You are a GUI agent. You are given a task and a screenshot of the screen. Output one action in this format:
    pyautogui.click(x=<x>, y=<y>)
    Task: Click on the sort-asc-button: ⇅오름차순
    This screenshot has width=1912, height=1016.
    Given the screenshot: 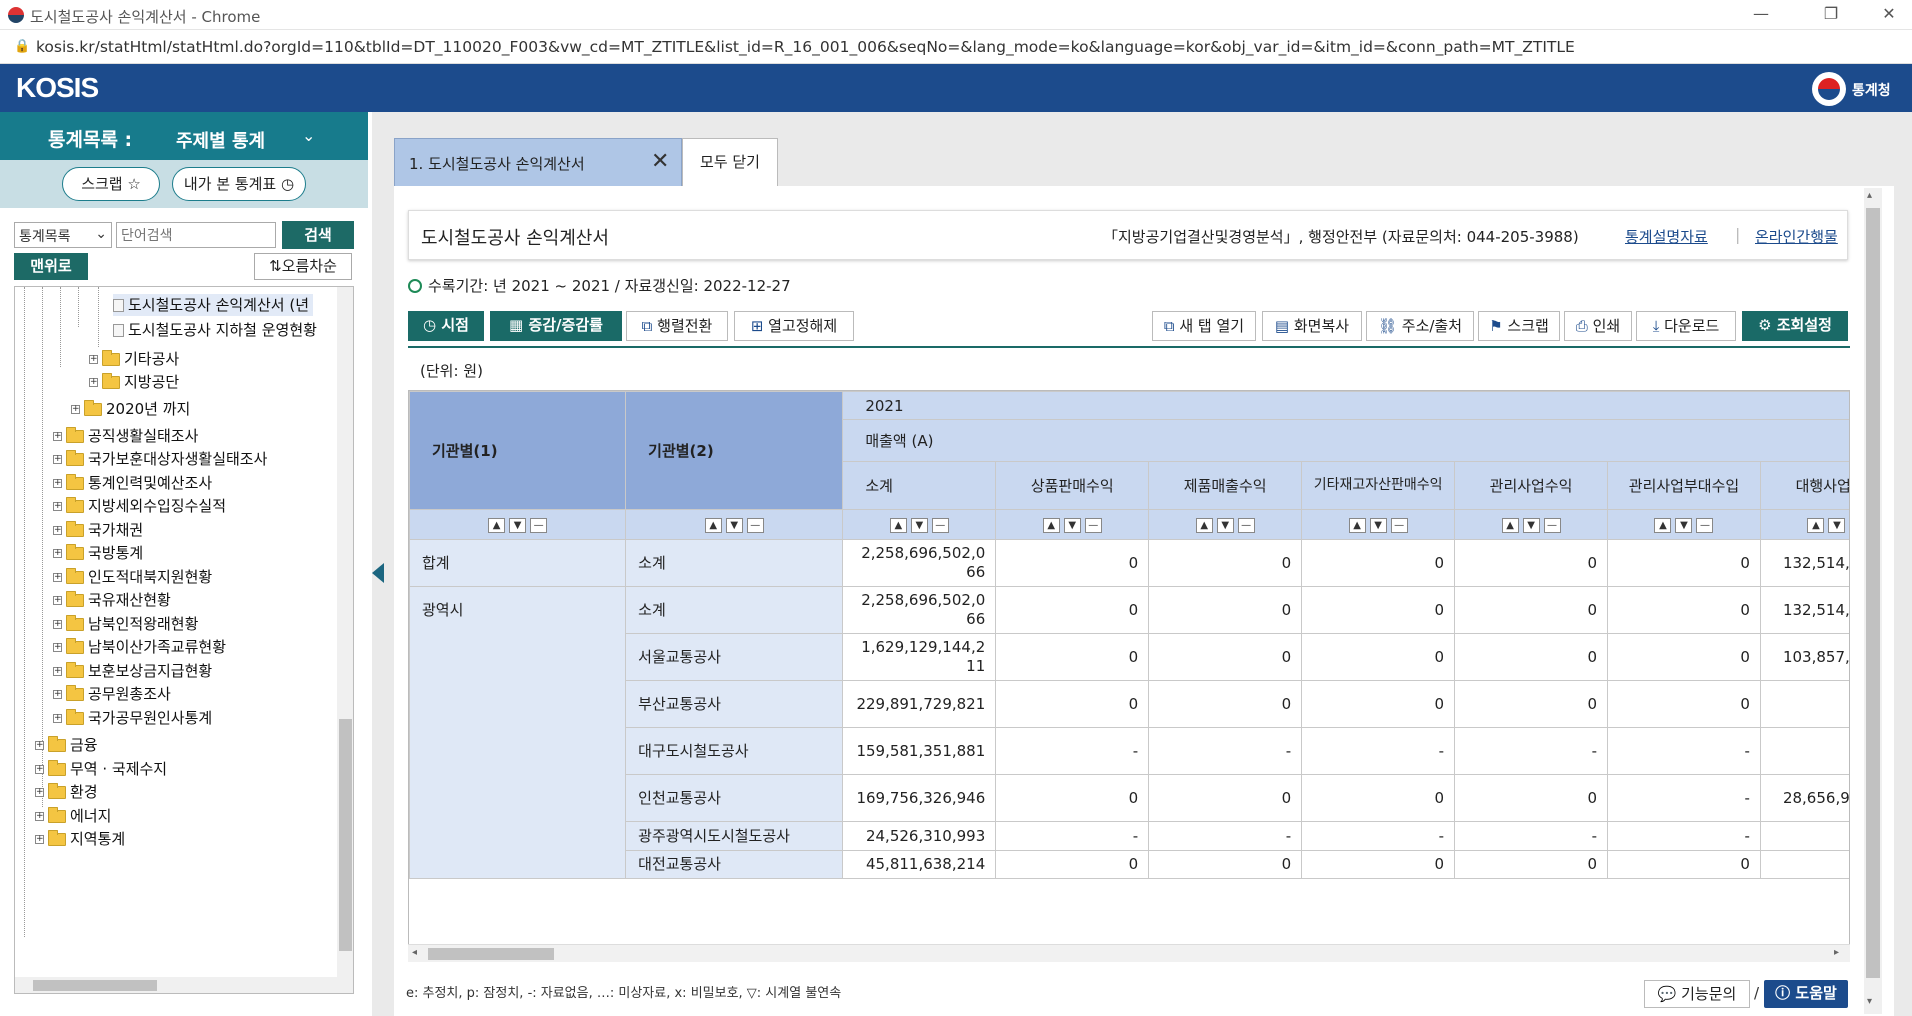 What is the action you would take?
    pyautogui.click(x=303, y=266)
    